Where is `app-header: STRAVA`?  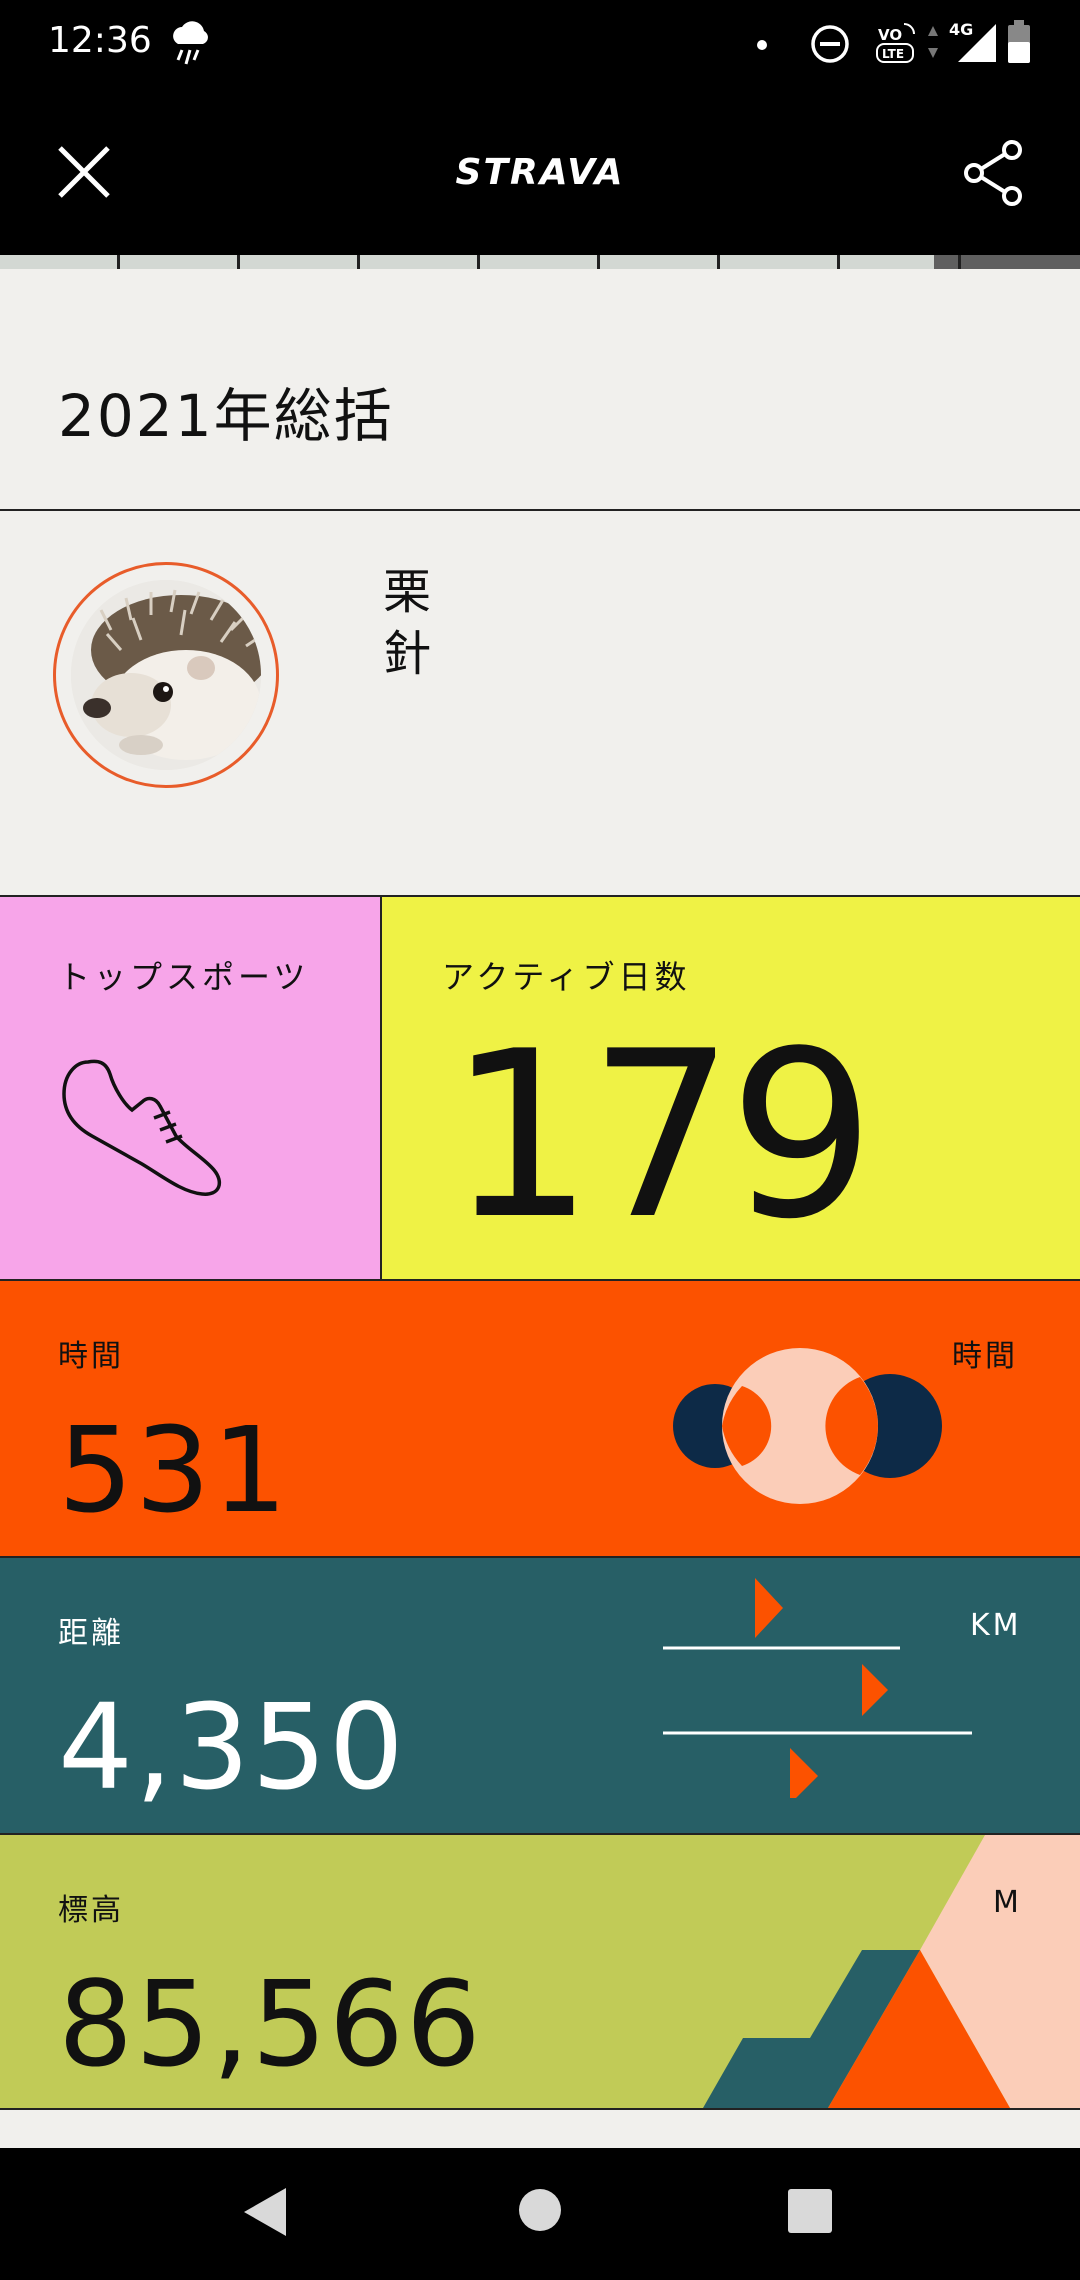
app-header: STRAVA is located at coordinates (540, 172).